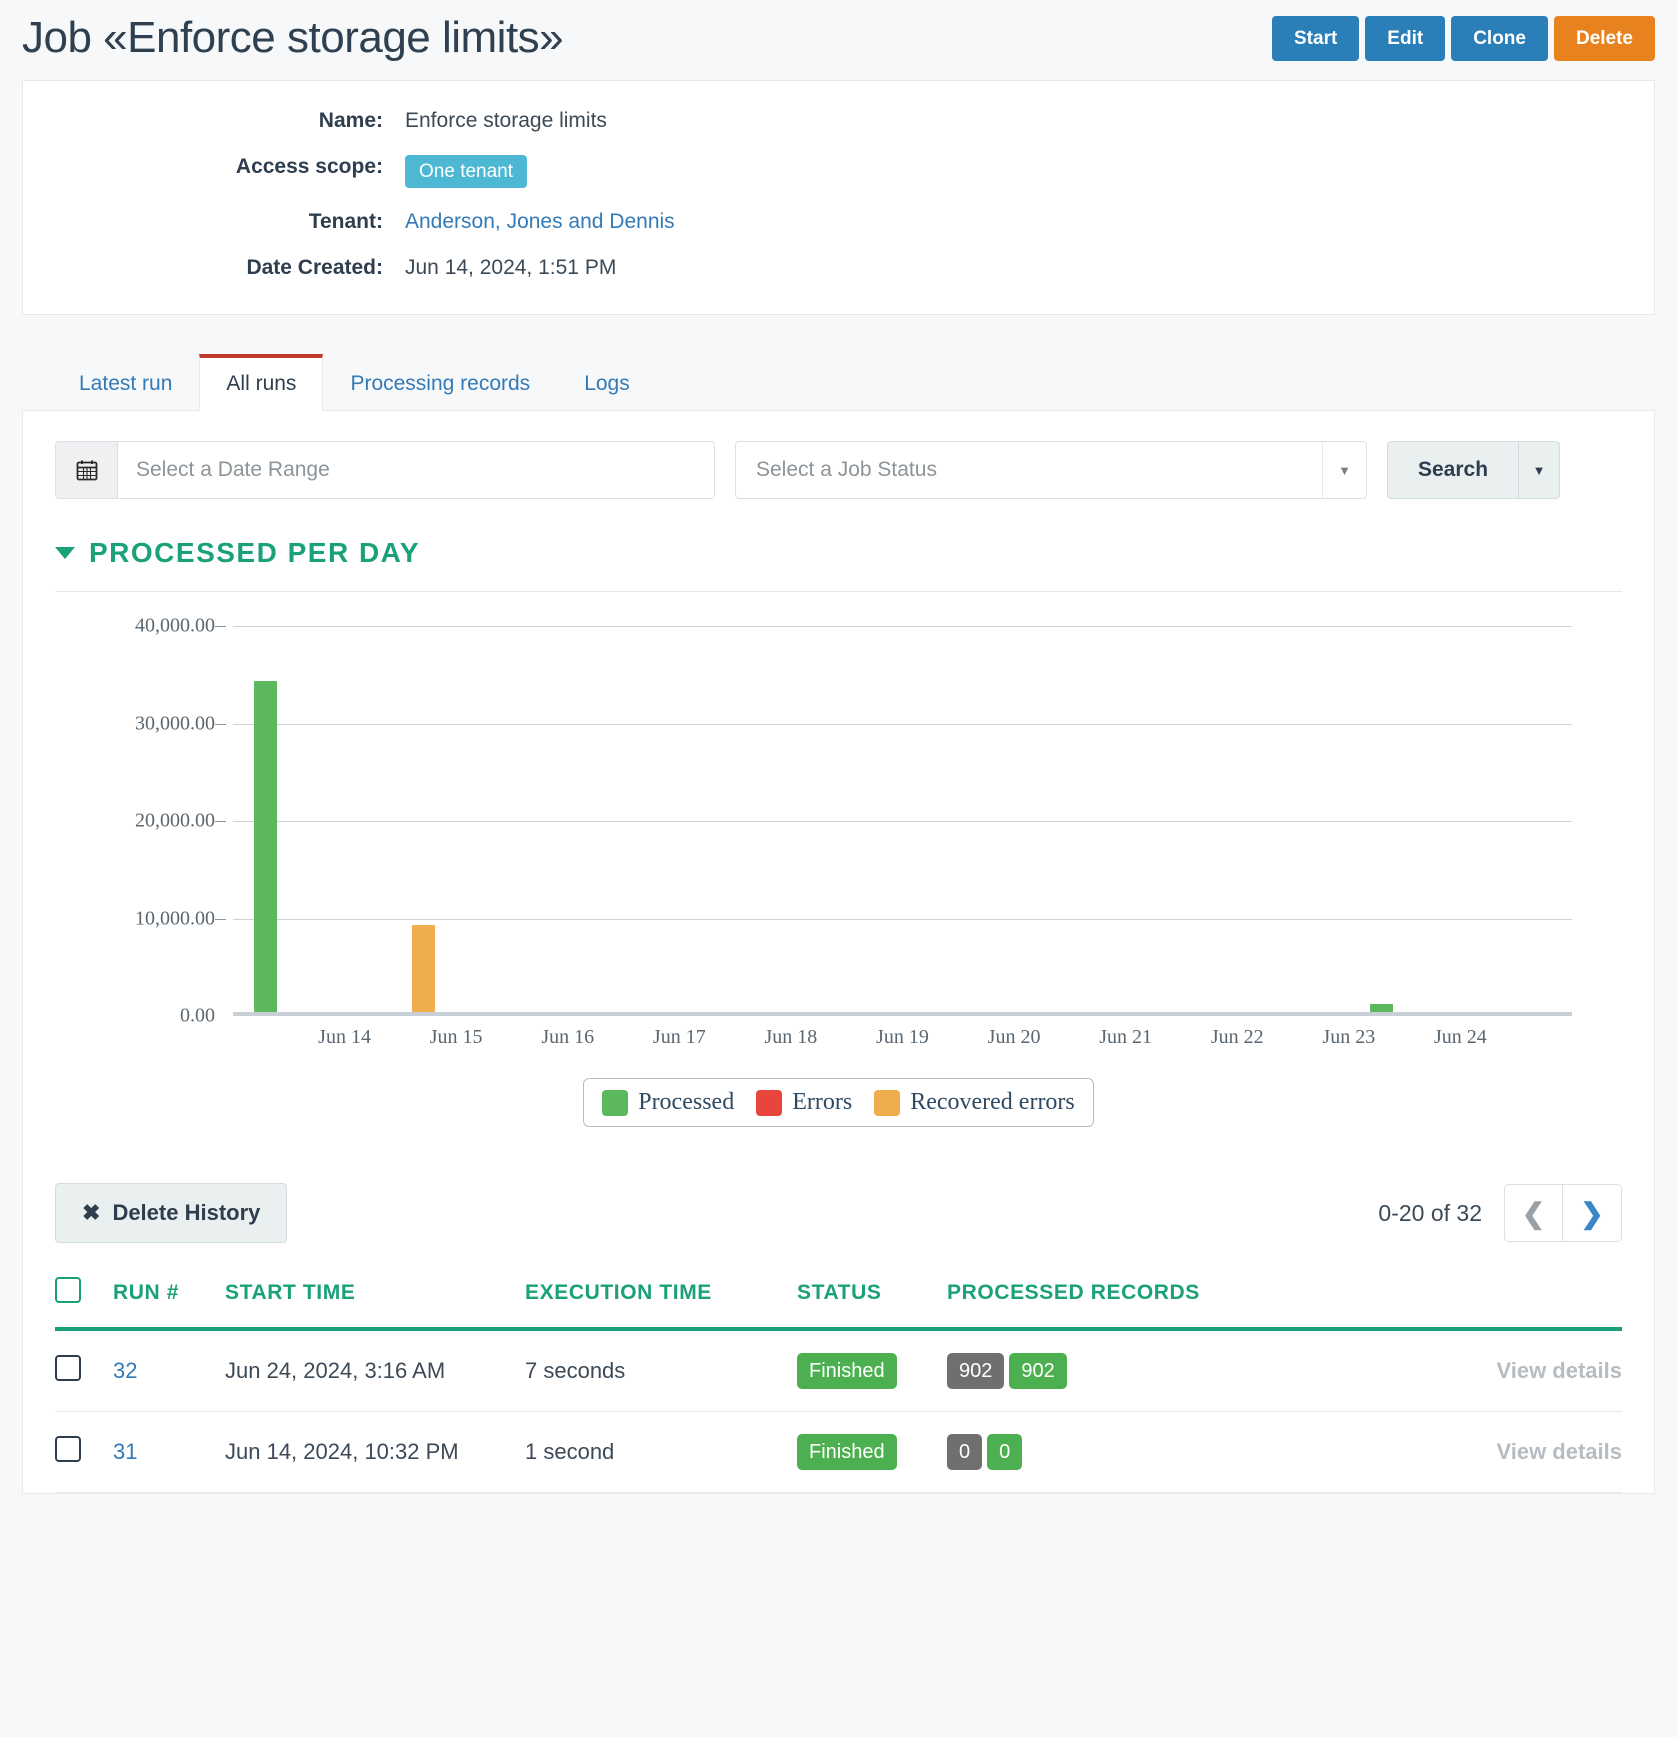 The height and width of the screenshot is (1737, 1677). What do you see at coordinates (309, 167) in the screenshot?
I see `access-scope-label: Access scope:` at bounding box center [309, 167].